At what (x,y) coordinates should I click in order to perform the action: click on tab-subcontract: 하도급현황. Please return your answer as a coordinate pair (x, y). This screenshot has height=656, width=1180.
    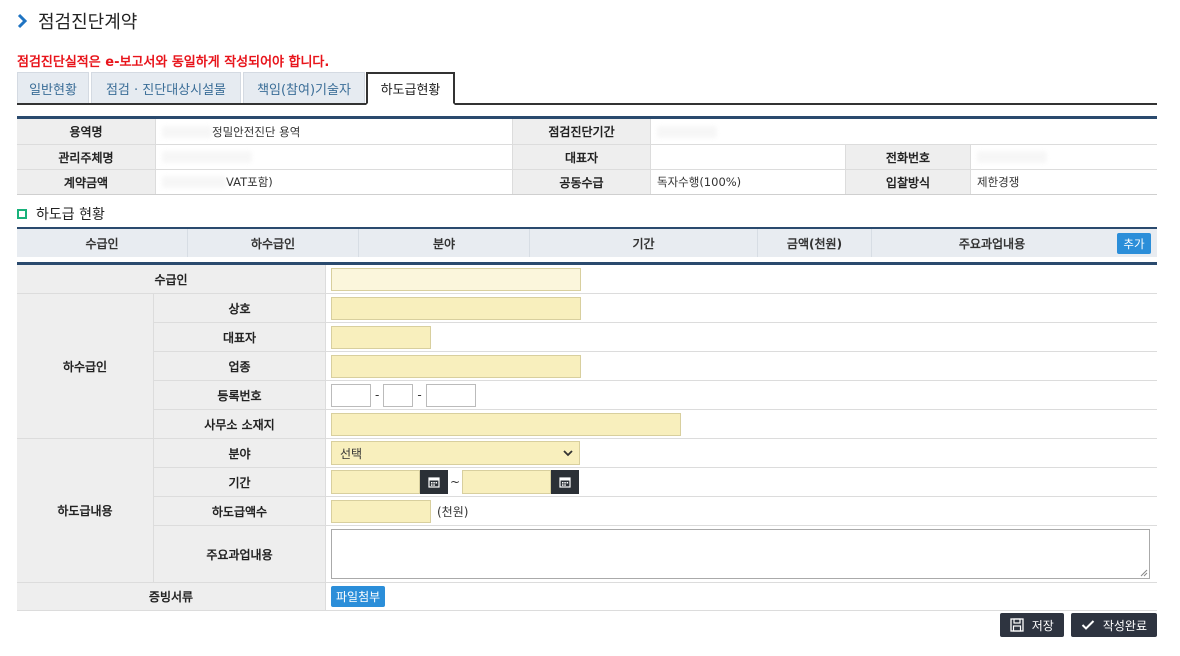
    Looking at the image, I should click on (410, 88).